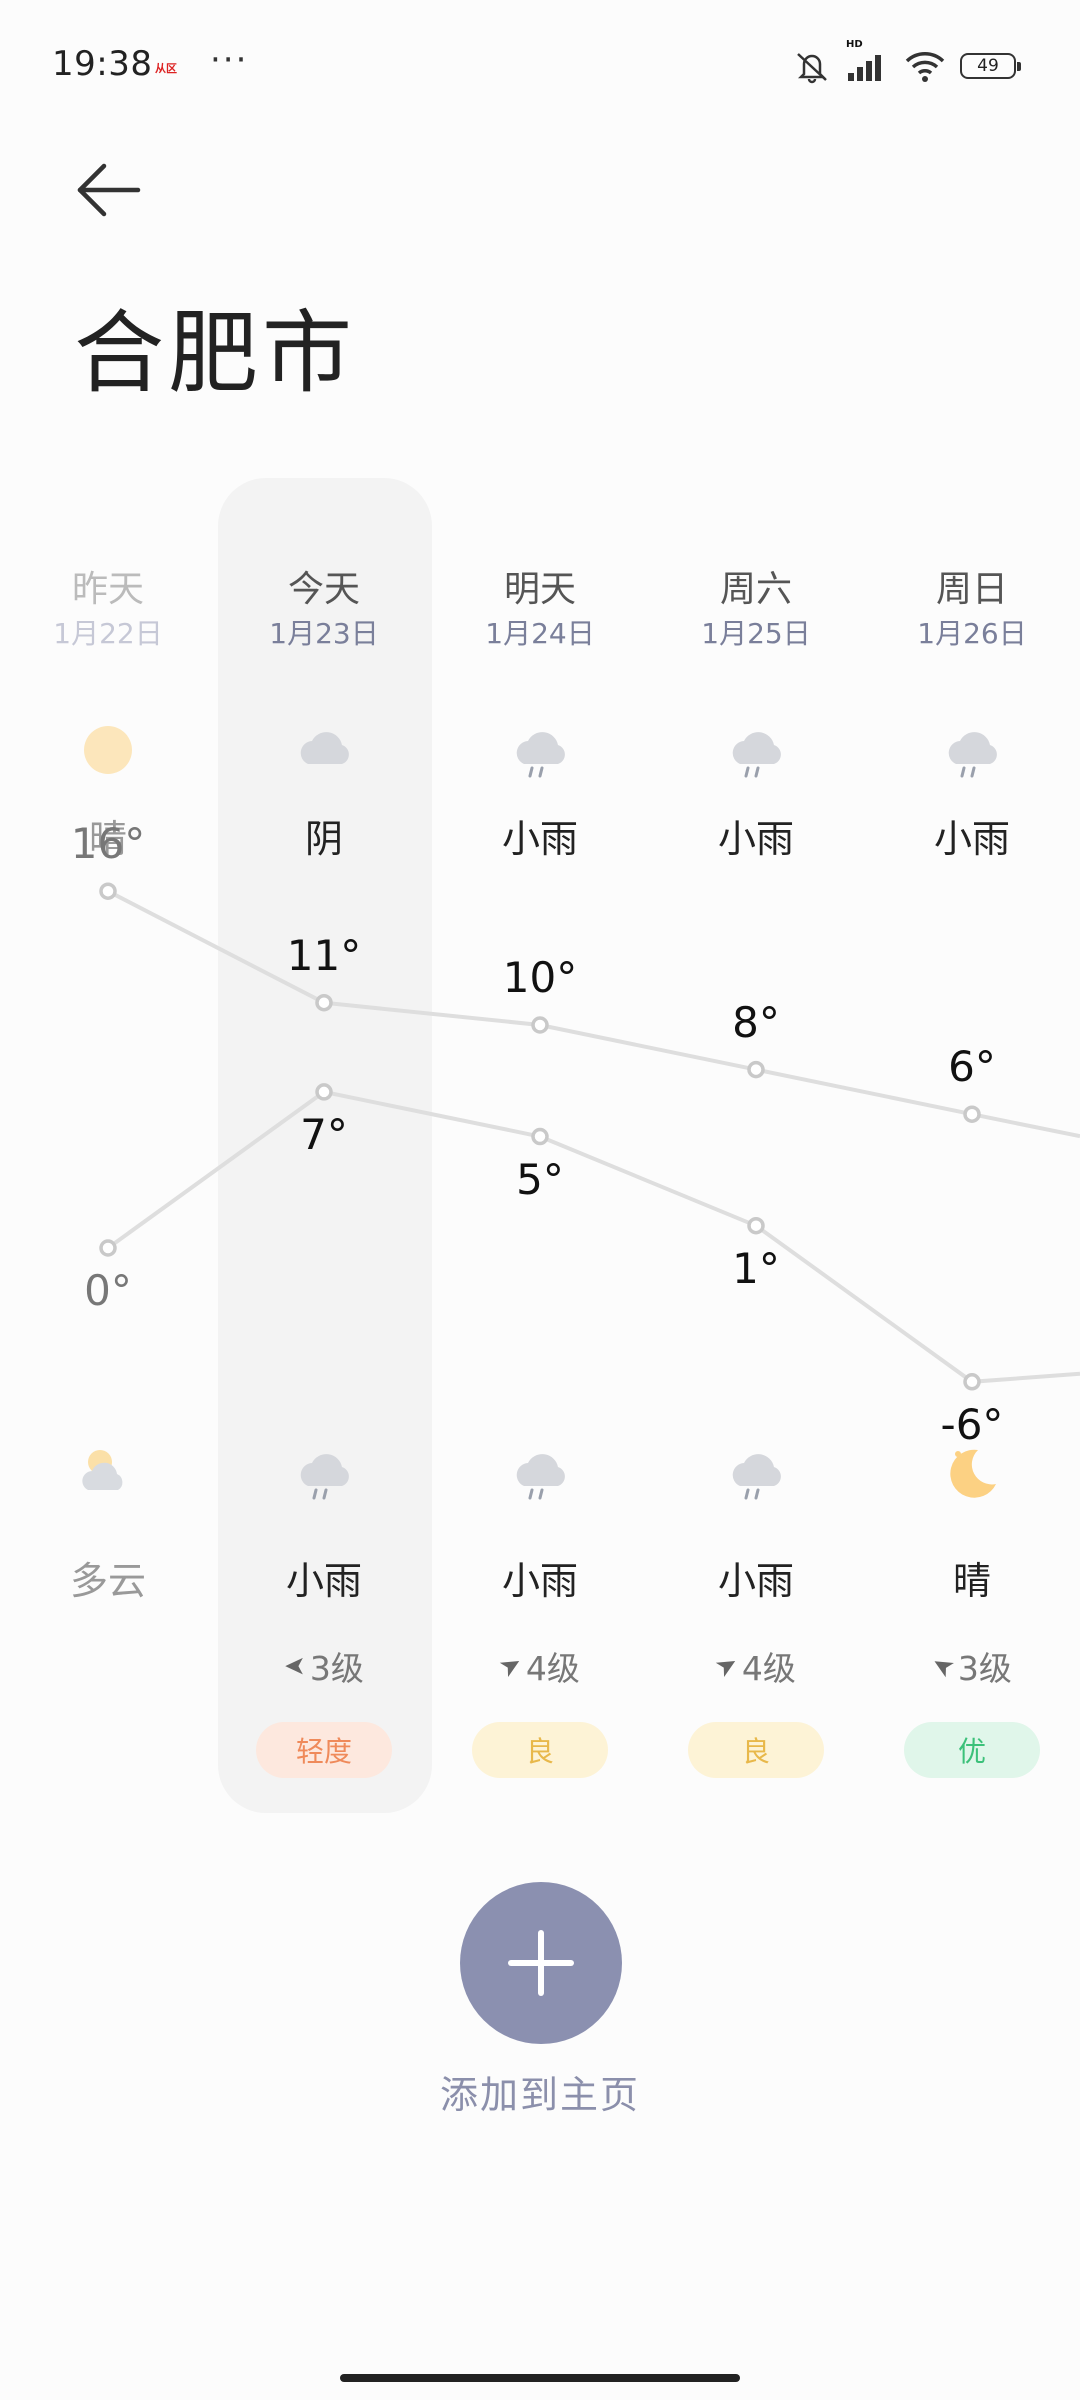  Describe the element at coordinates (324, 1750) in the screenshot. I see `aqi-badge: 轻度` at that location.